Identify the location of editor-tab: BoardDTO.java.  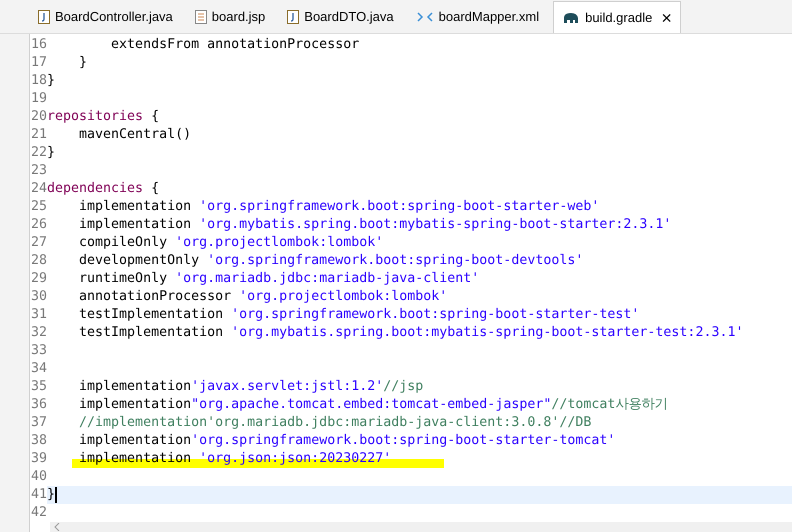
(340, 17).